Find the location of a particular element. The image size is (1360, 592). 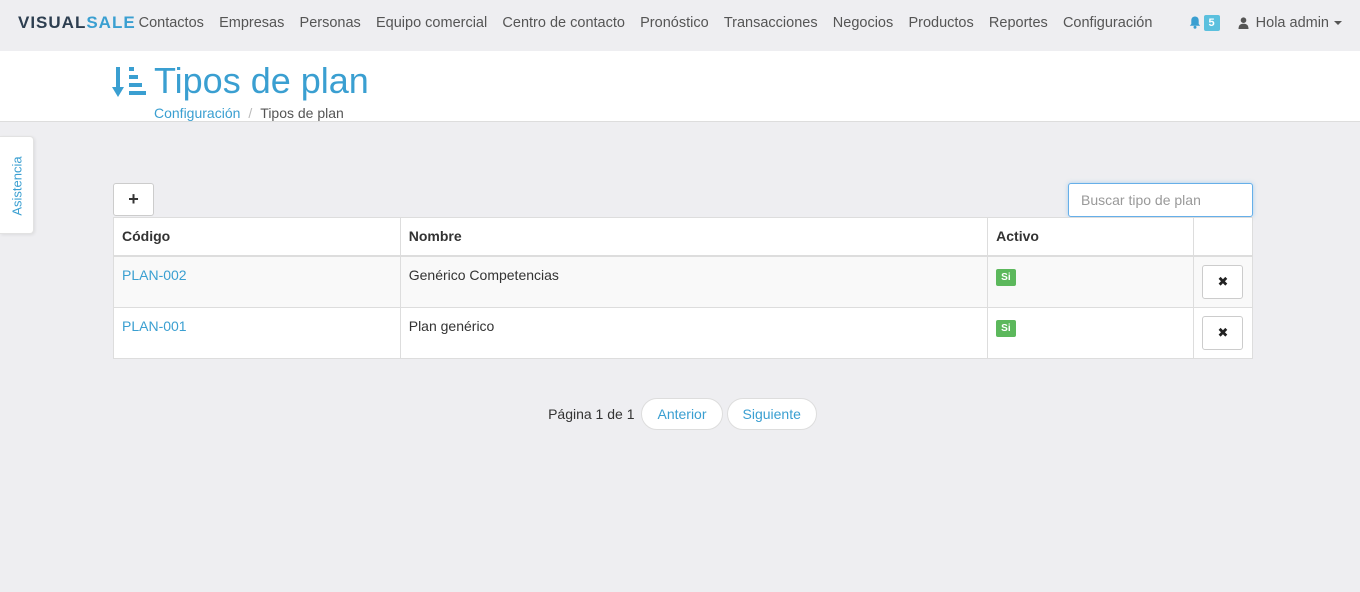

breadcrumb: Configuración / Tipos de plan is located at coordinates (249, 113).